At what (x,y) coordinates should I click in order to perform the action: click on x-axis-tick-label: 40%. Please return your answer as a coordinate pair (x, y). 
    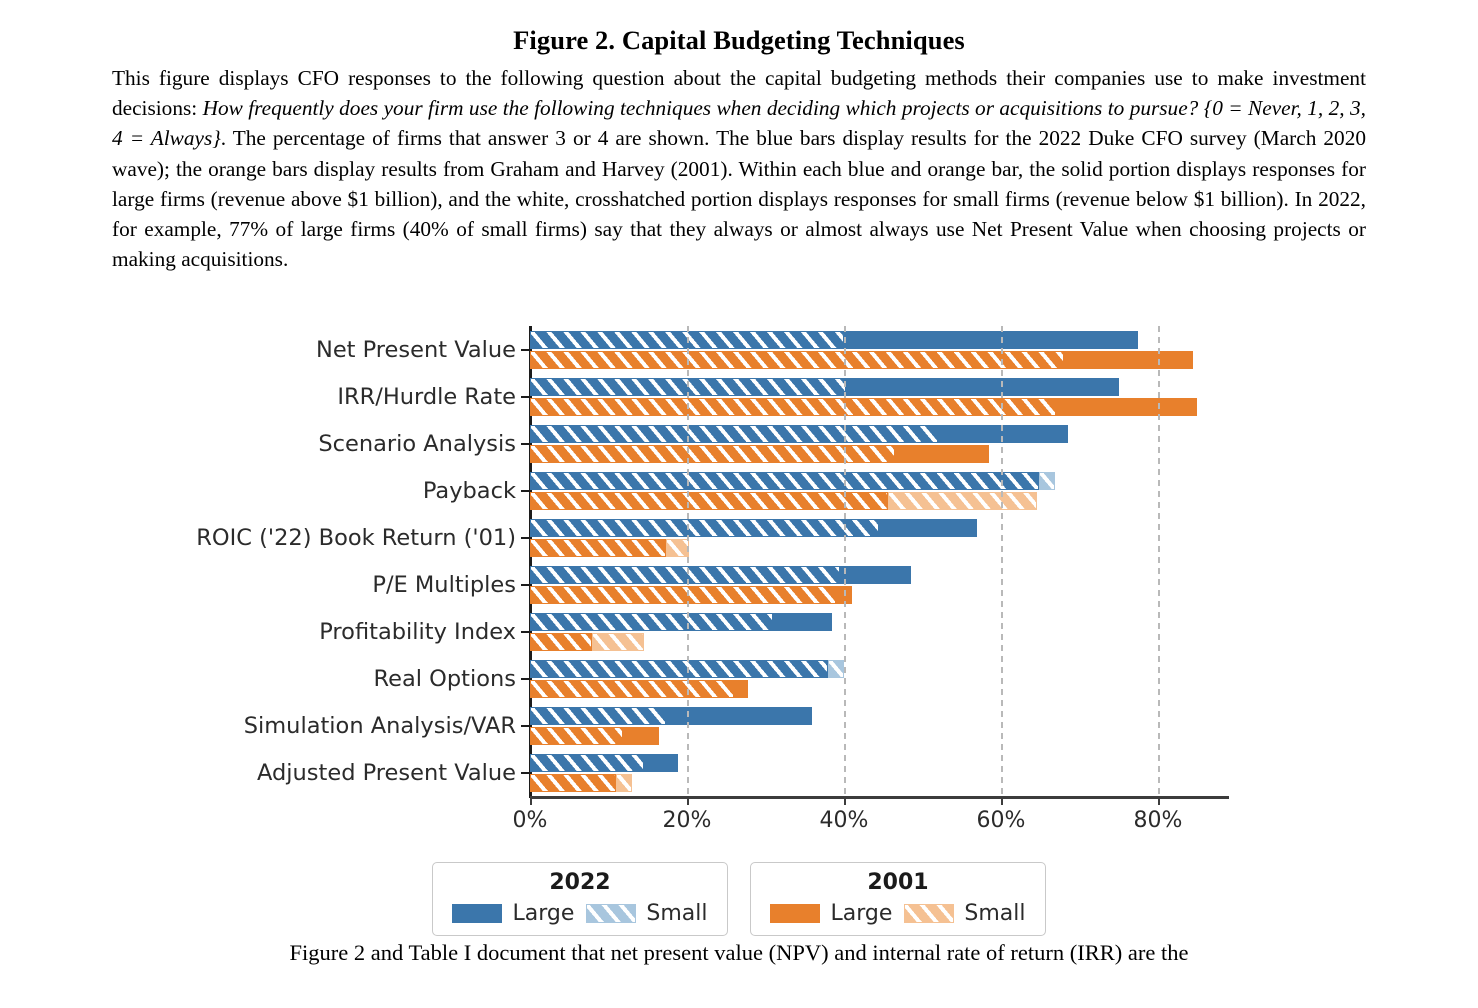
    Looking at the image, I should click on (844, 820).